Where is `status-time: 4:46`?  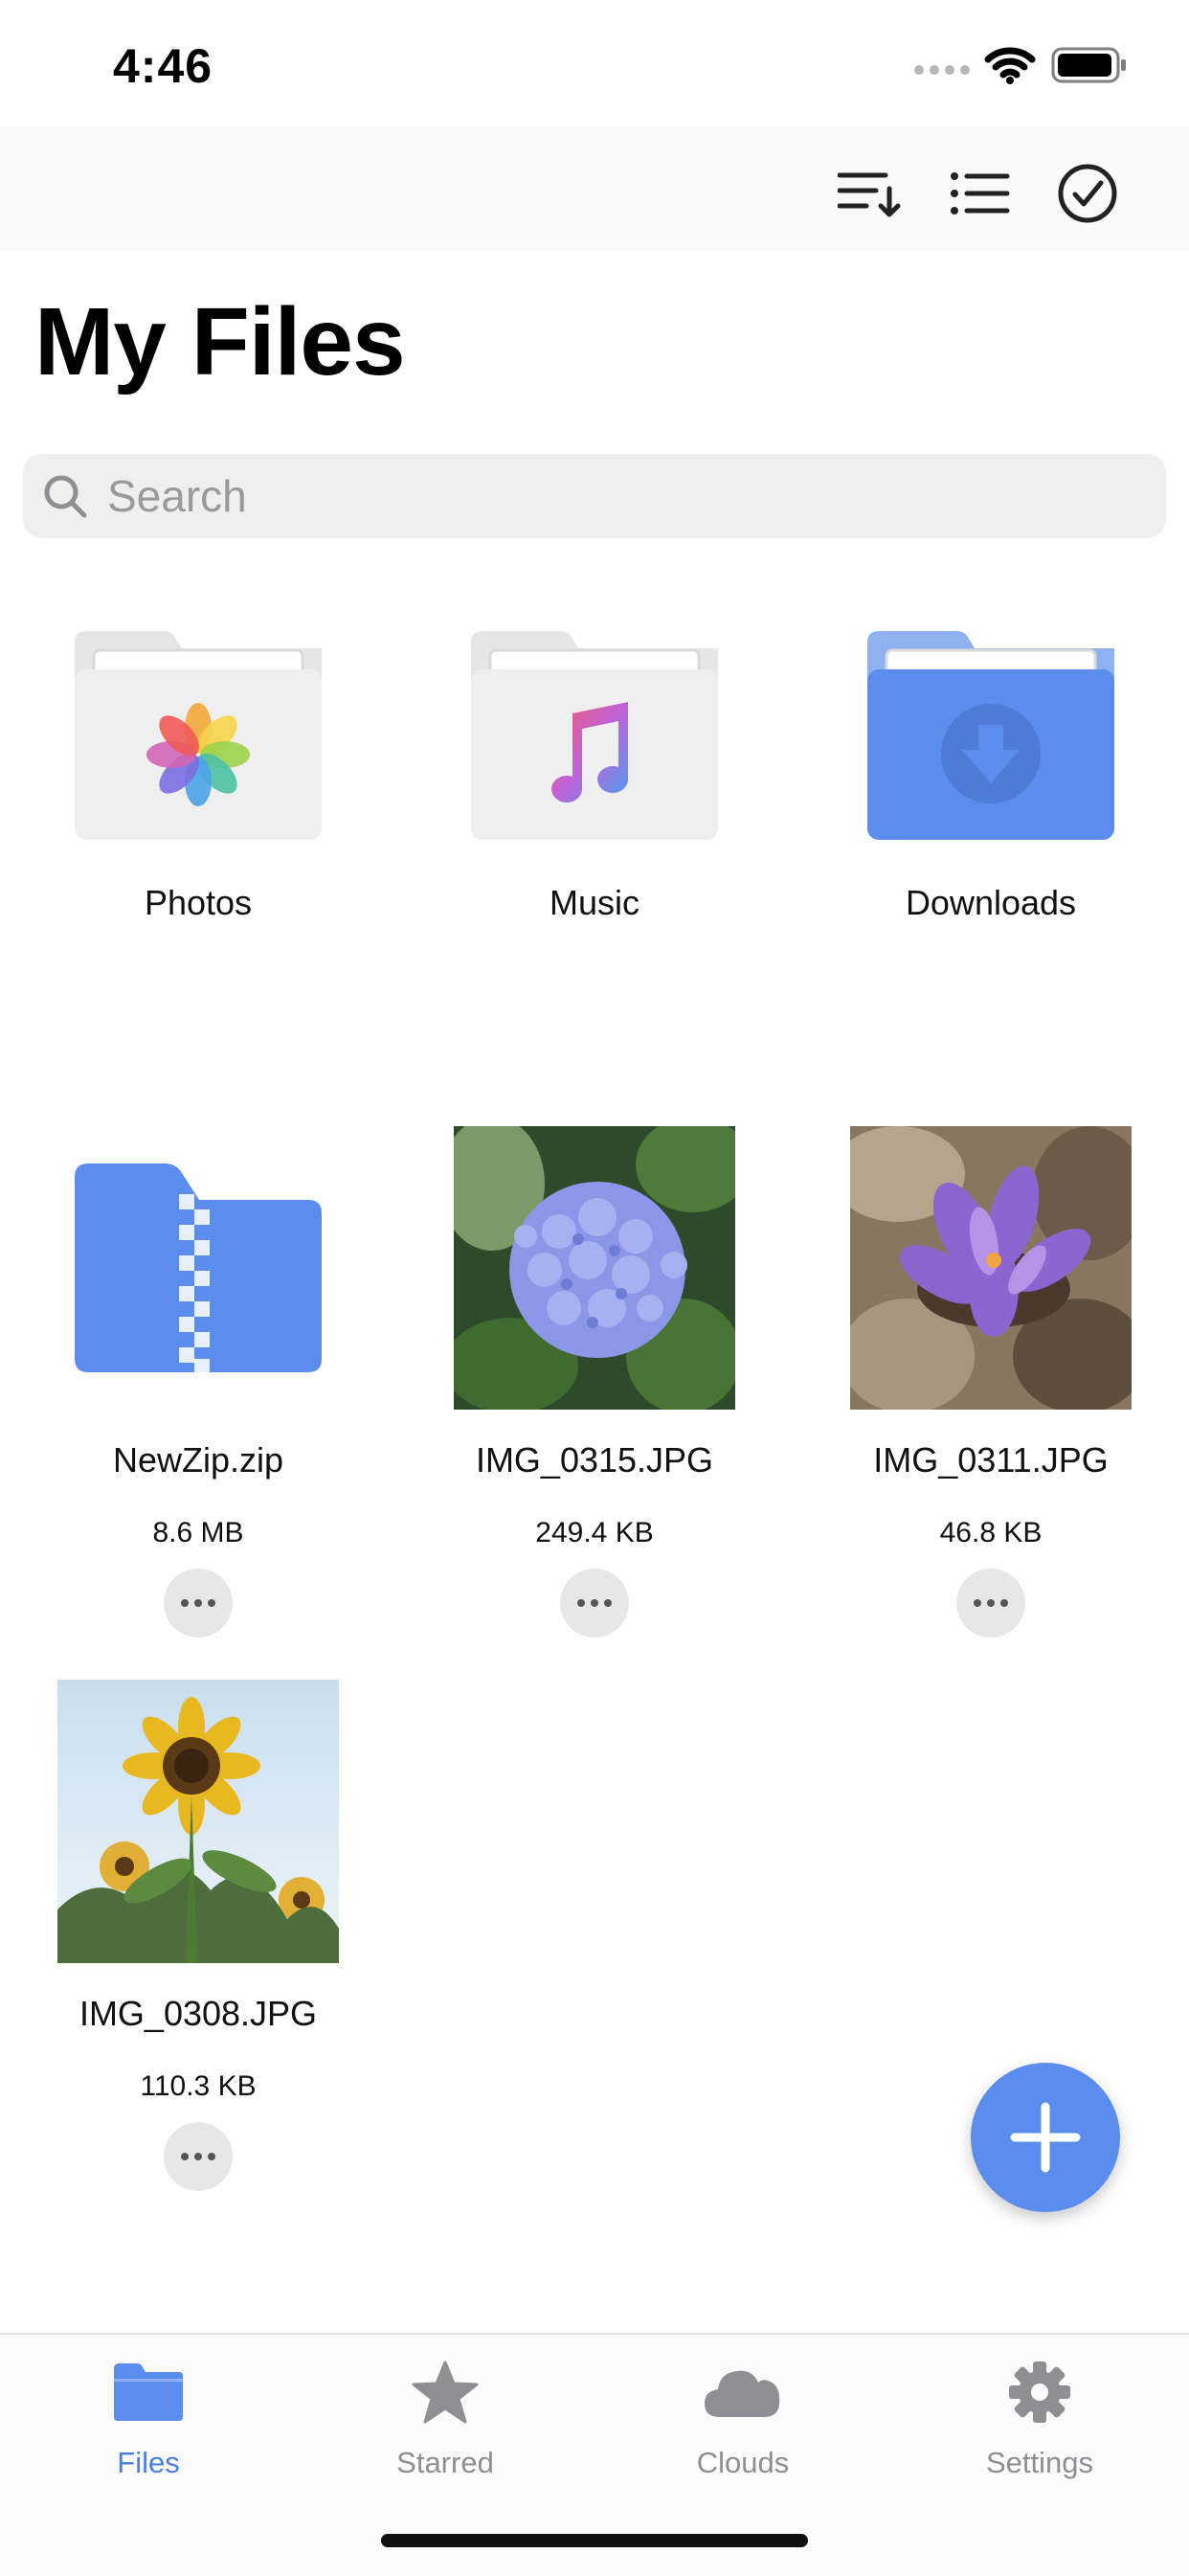 status-time: 4:46 is located at coordinates (163, 66).